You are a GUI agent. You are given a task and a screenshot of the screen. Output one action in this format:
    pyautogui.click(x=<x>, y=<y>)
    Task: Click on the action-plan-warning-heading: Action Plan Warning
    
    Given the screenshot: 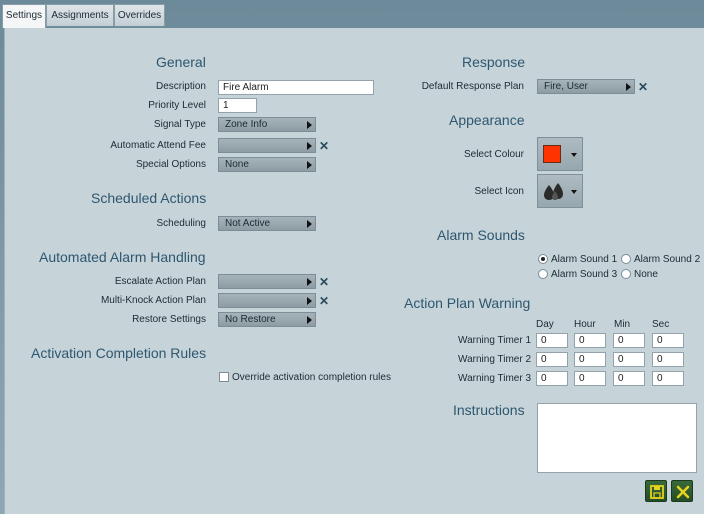 What is the action you would take?
    pyautogui.click(x=467, y=303)
    